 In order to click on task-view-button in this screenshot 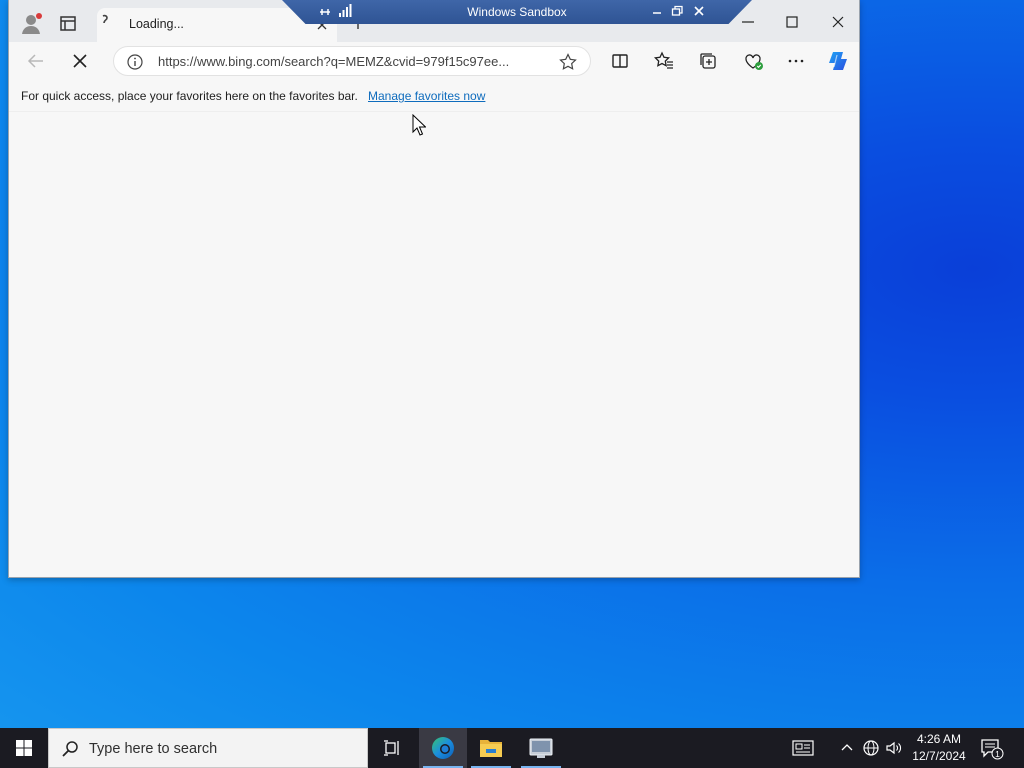, I will do `click(392, 748)`.